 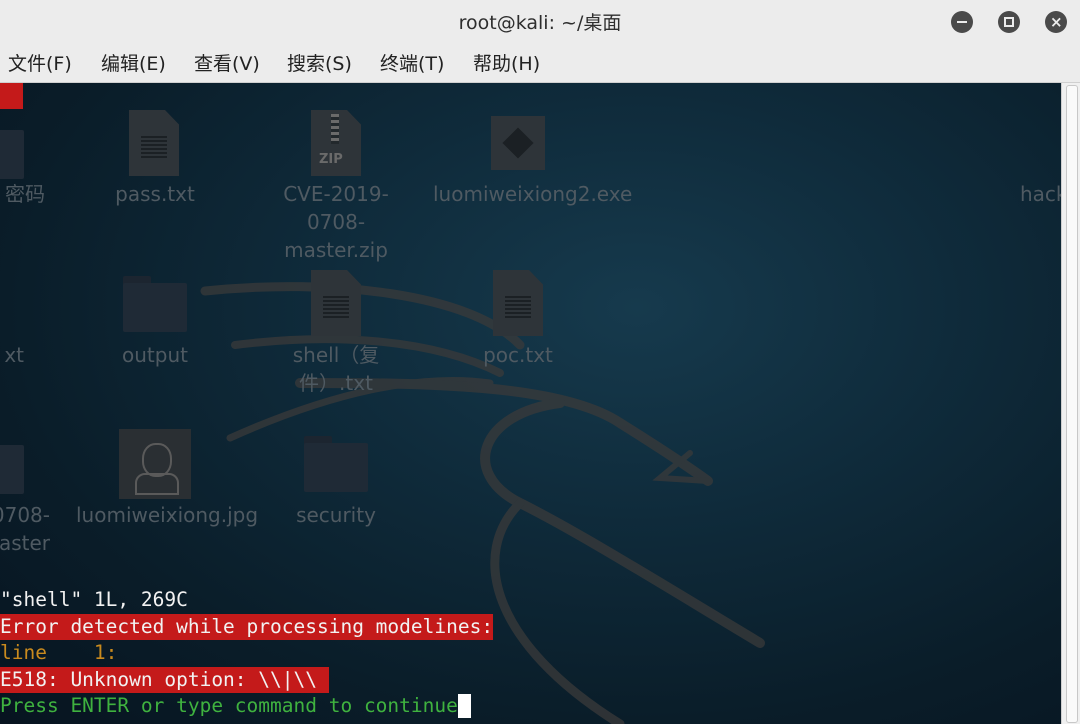 What do you see at coordinates (336, 222) in the screenshot?
I see `desktop-icon-label: CVE-2019-0708-master.zip` at bounding box center [336, 222].